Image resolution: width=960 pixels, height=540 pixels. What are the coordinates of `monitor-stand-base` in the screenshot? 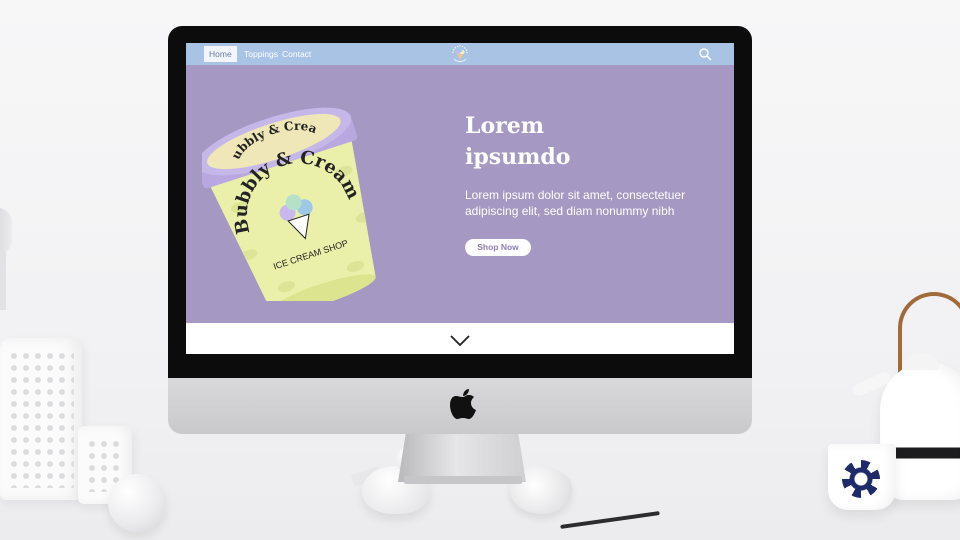 It's located at (463, 480).